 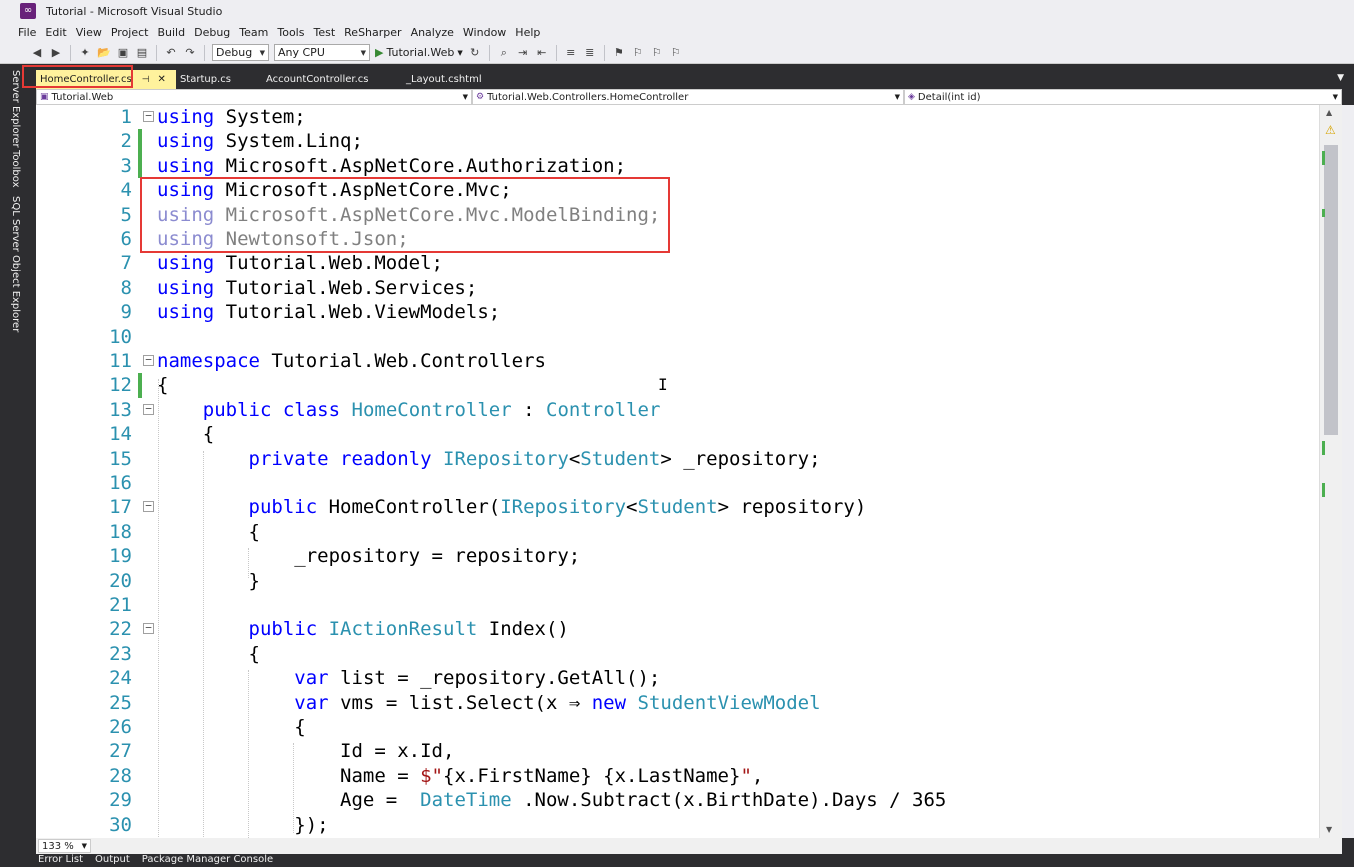 I want to click on menu-tools: Tools, so click(x=295, y=32).